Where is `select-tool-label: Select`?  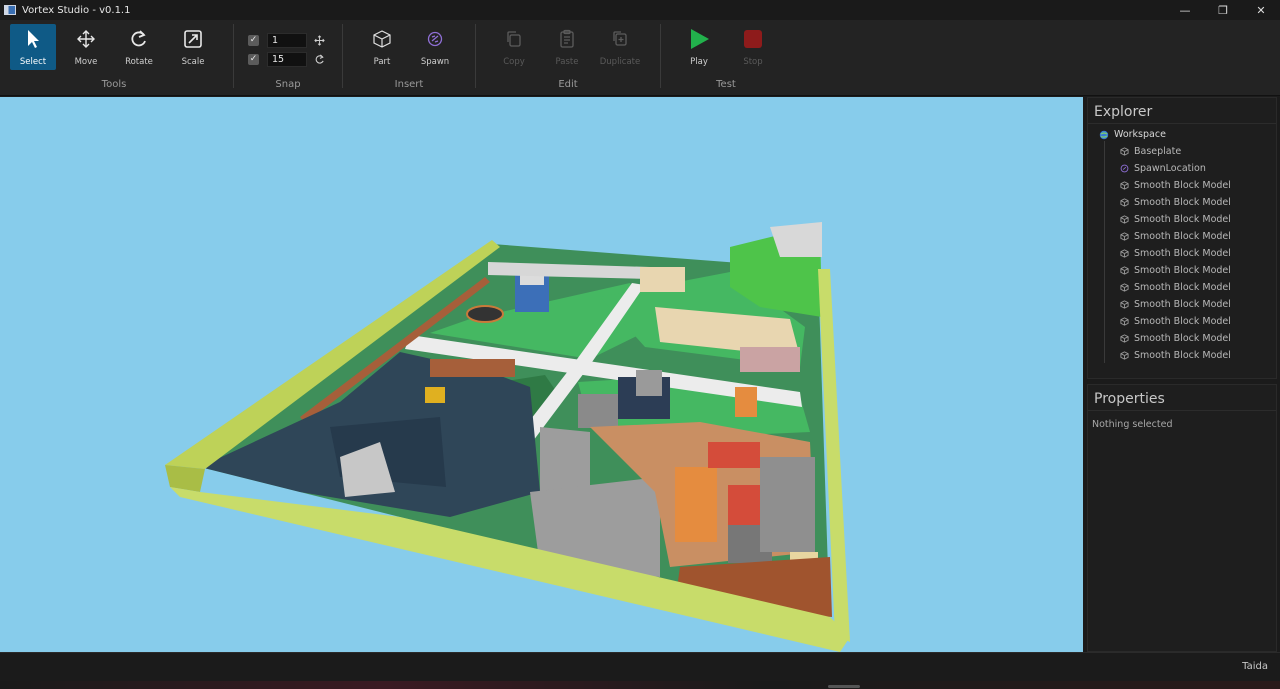
select-tool-label: Select is located at coordinates (33, 62).